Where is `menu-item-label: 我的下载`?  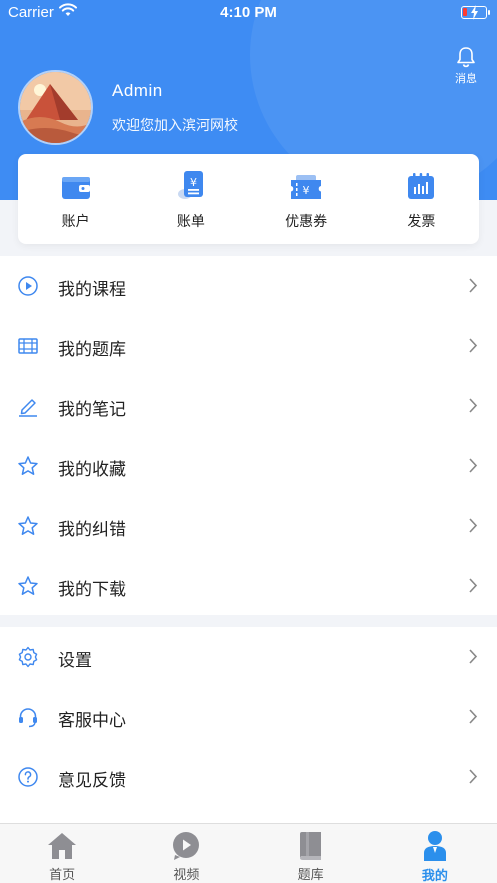
menu-item-label: 我的下载 is located at coordinates (92, 589).